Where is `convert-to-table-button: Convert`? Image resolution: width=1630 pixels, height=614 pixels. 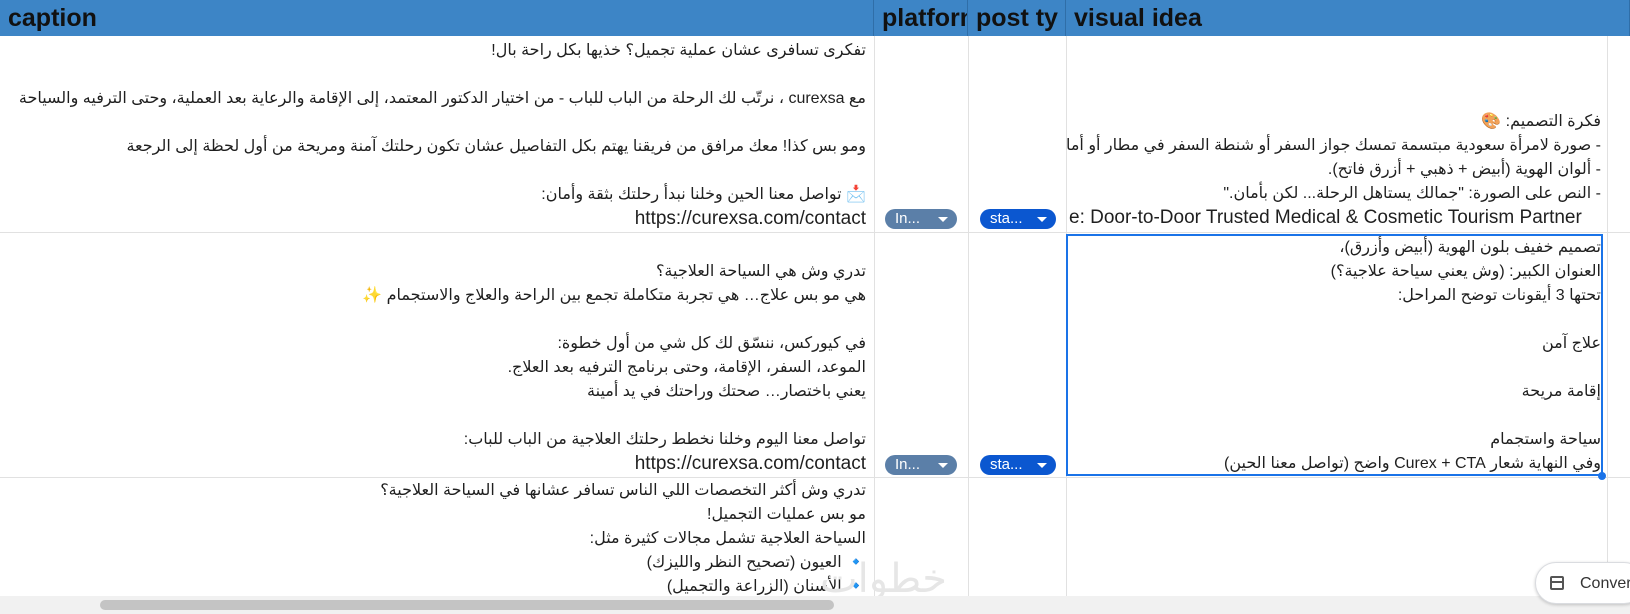 convert-to-table-button: Convert is located at coordinates (1582, 583).